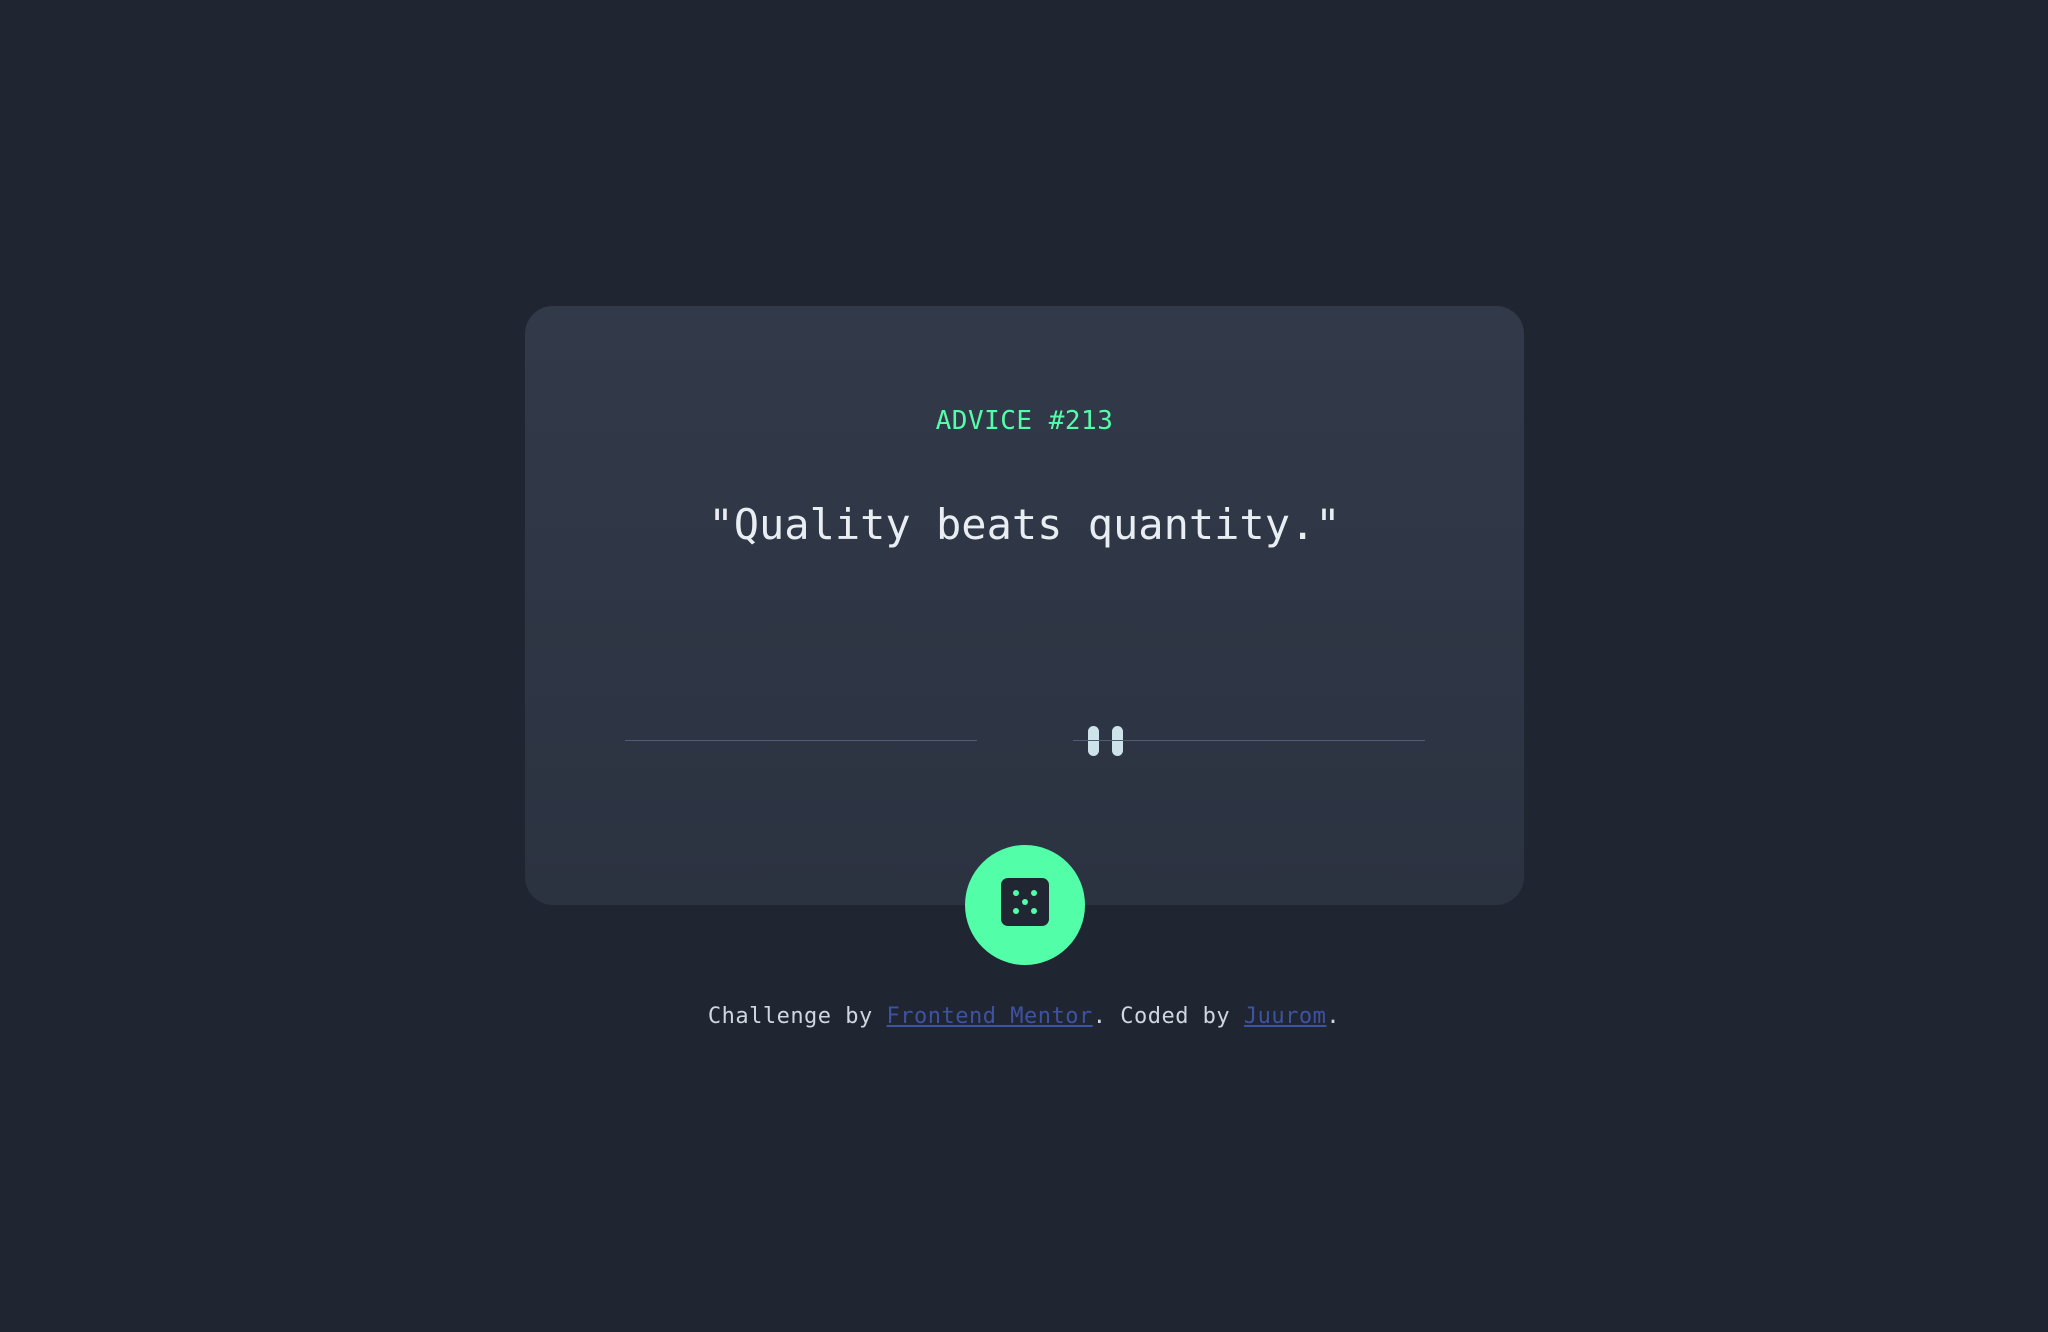  What do you see at coordinates (1093, 741) in the screenshot?
I see `pause-bar-left` at bounding box center [1093, 741].